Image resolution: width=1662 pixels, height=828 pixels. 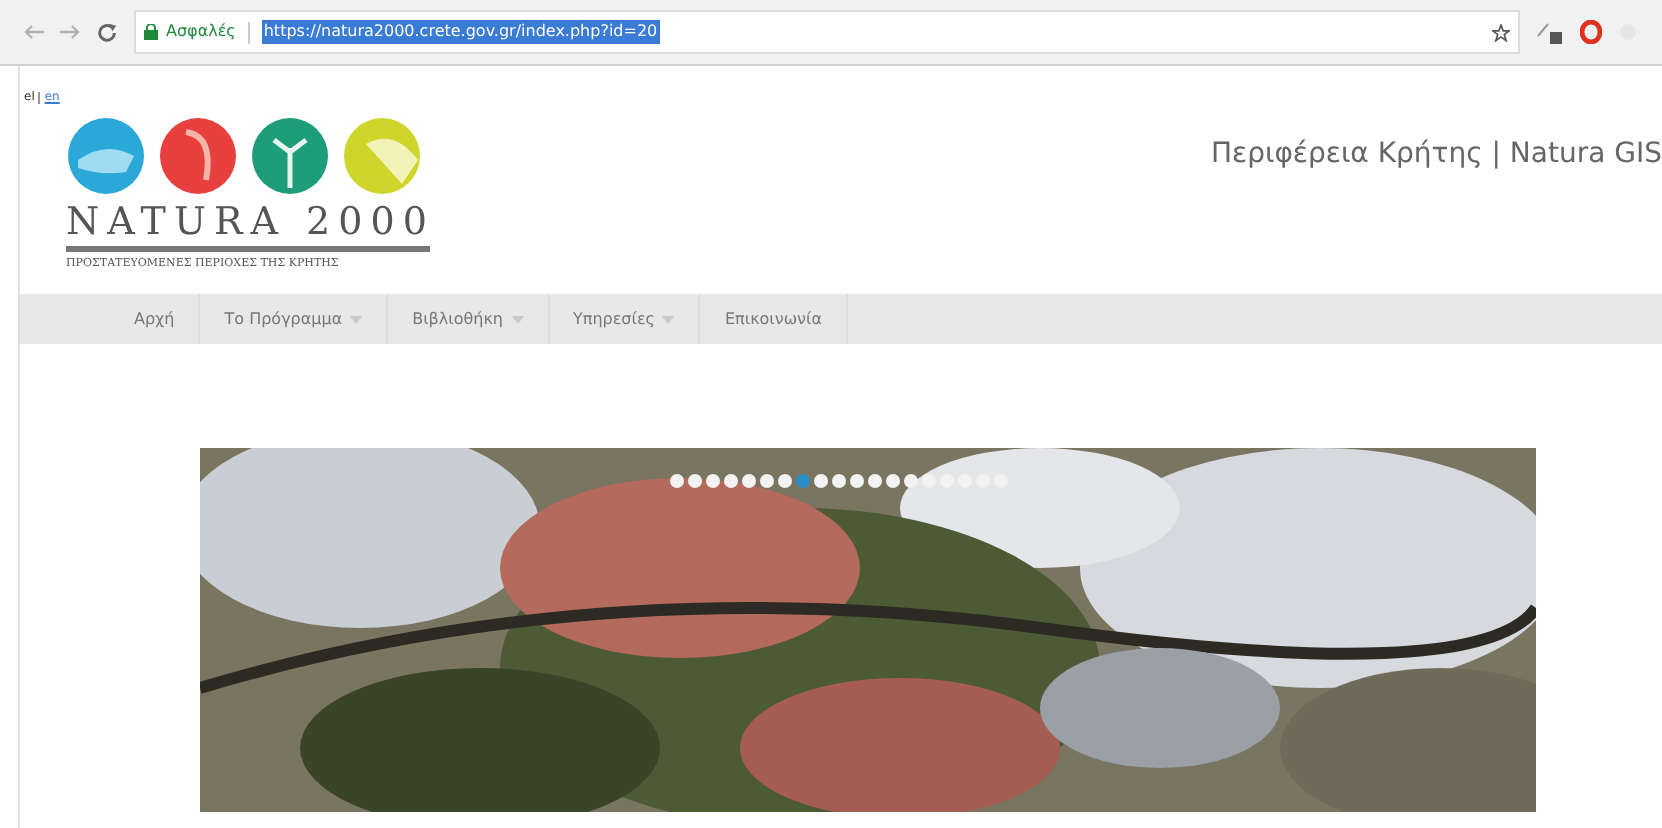 What do you see at coordinates (107, 32) in the screenshot?
I see `reload-icon` at bounding box center [107, 32].